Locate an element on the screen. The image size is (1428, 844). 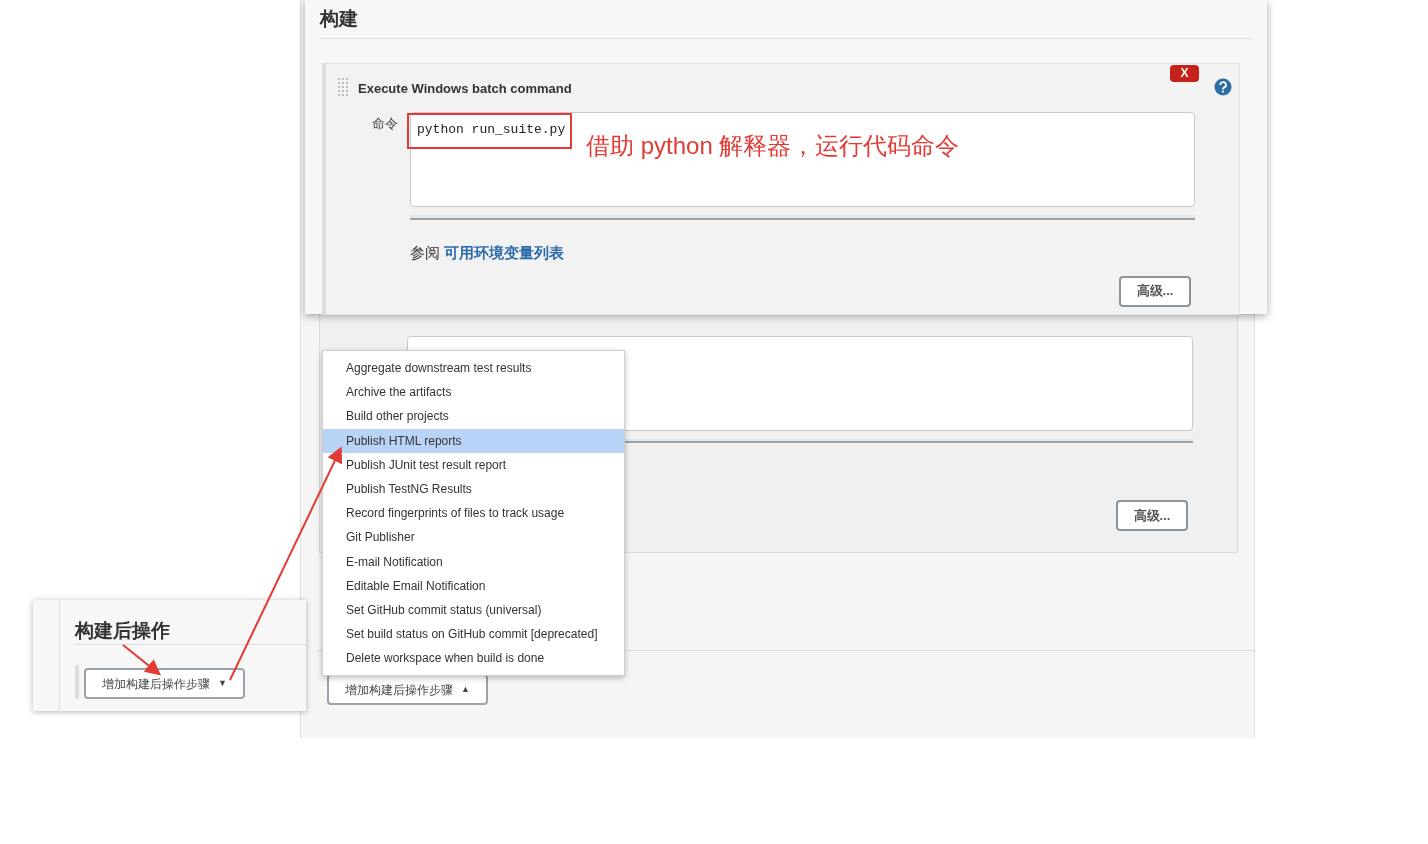
menu-item: Archive the artifacts is located at coordinates (473, 392).